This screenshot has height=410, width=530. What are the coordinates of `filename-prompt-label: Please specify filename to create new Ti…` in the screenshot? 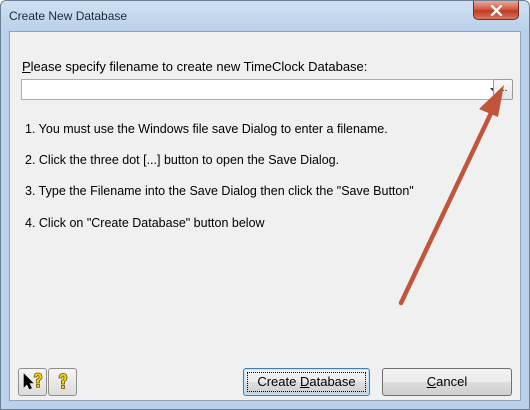 It's located at (195, 66).